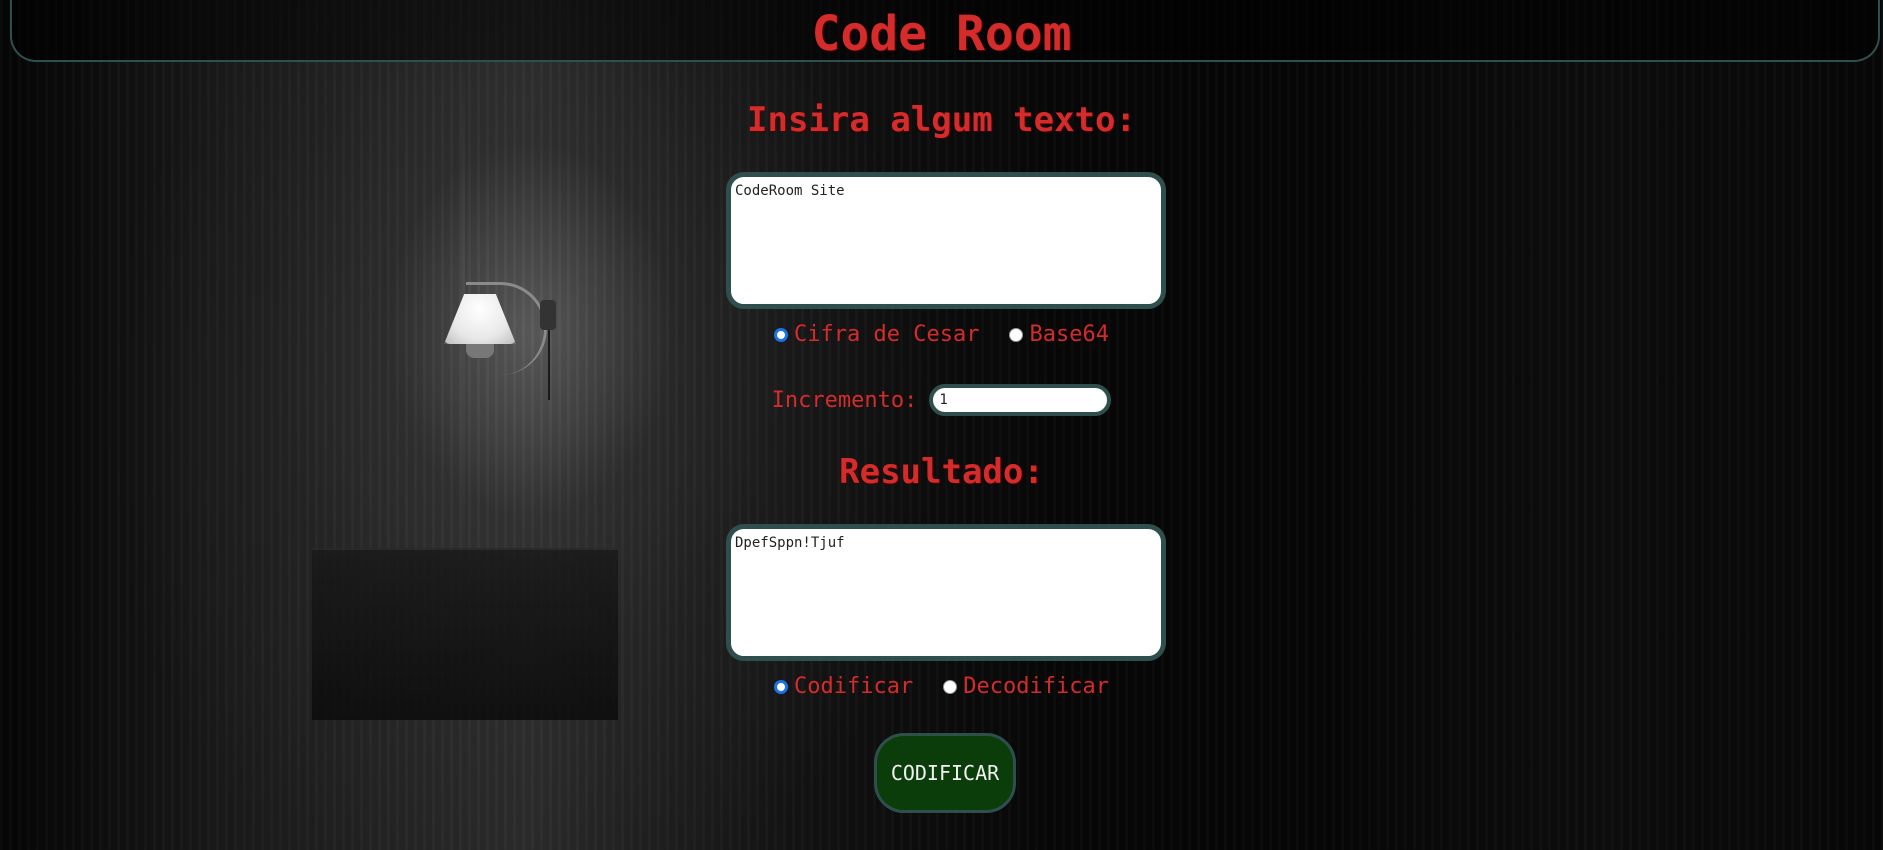  What do you see at coordinates (950, 686) in the screenshot?
I see `radio-decodificar` at bounding box center [950, 686].